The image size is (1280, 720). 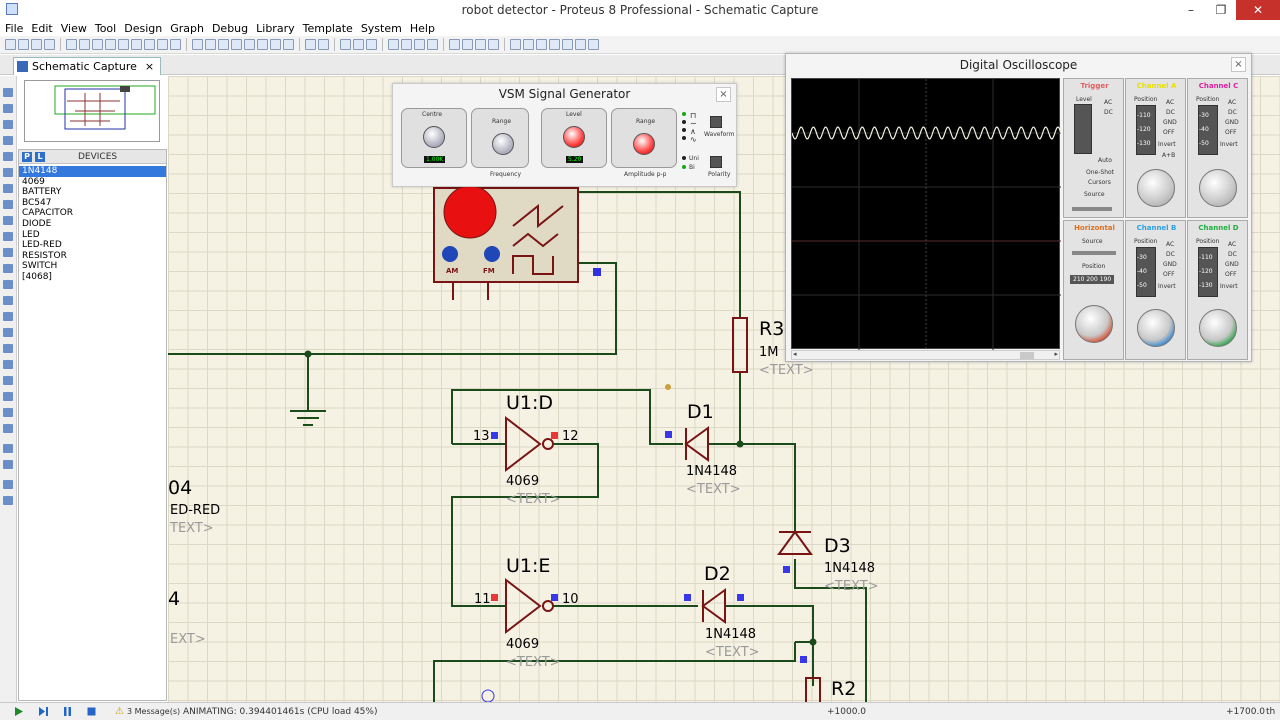 I want to click on menu-graph: Graph, so click(x=190, y=28).